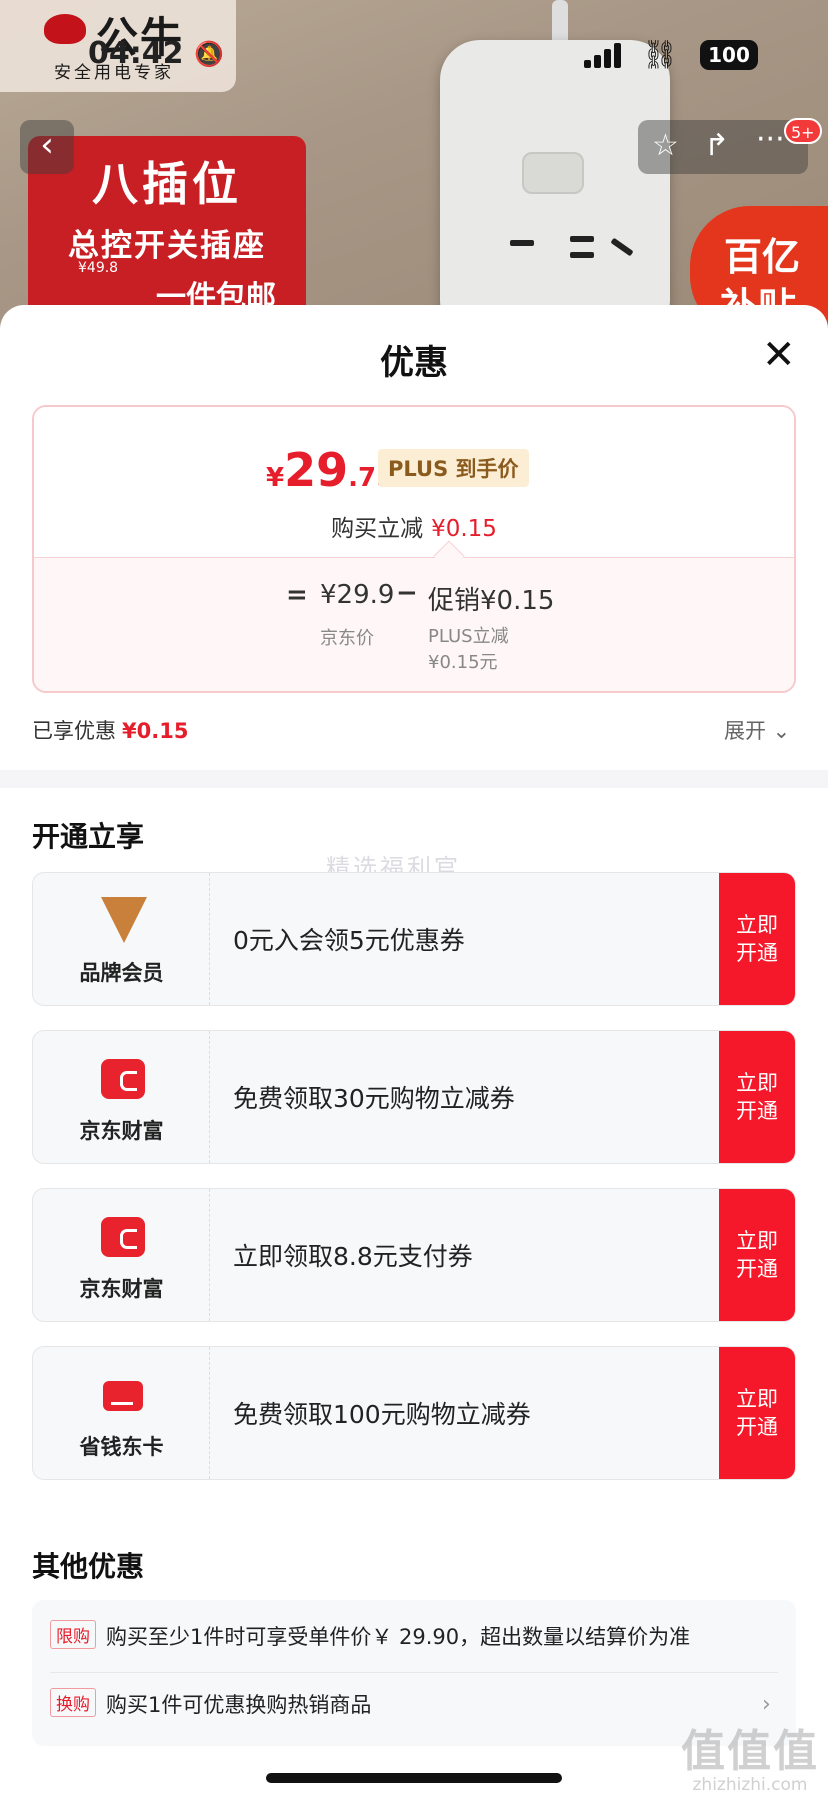 The width and height of the screenshot is (828, 1795). I want to click on trade-in-text: 购买1件可优惠换购热销商品, so click(239, 1705).